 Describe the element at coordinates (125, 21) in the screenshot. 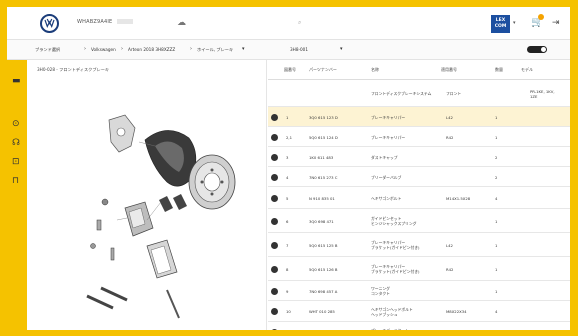

I see `dealer-code-box` at that location.